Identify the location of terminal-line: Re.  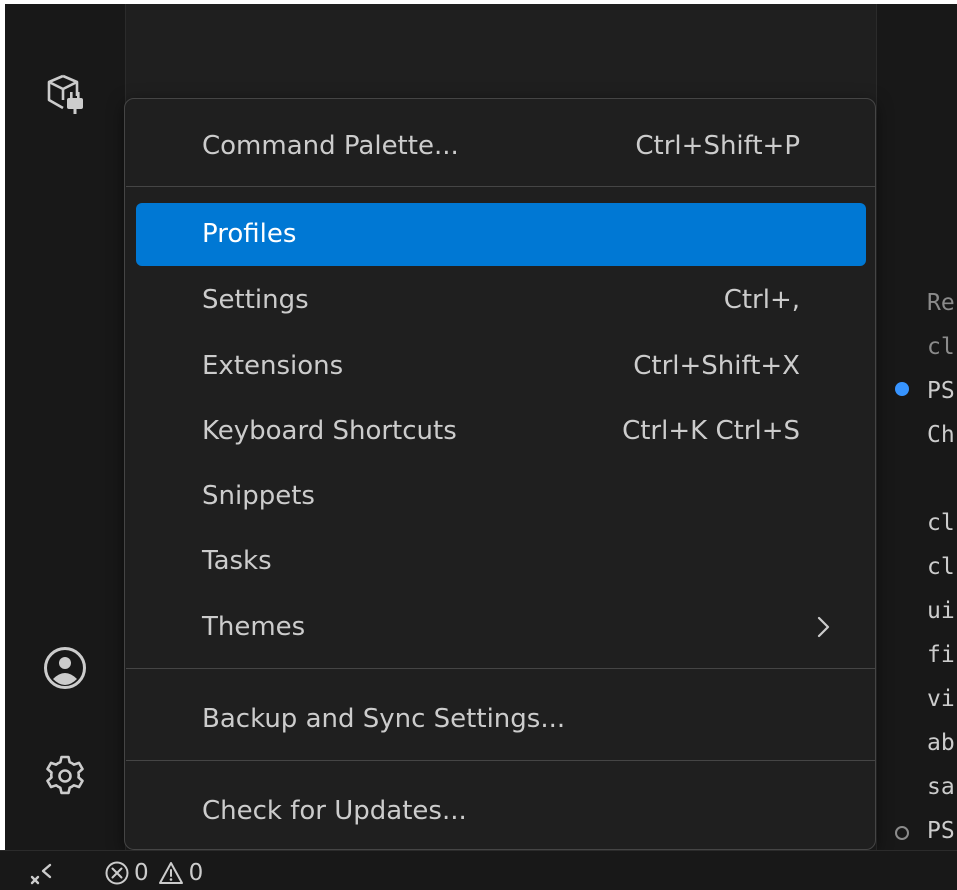
(941, 303).